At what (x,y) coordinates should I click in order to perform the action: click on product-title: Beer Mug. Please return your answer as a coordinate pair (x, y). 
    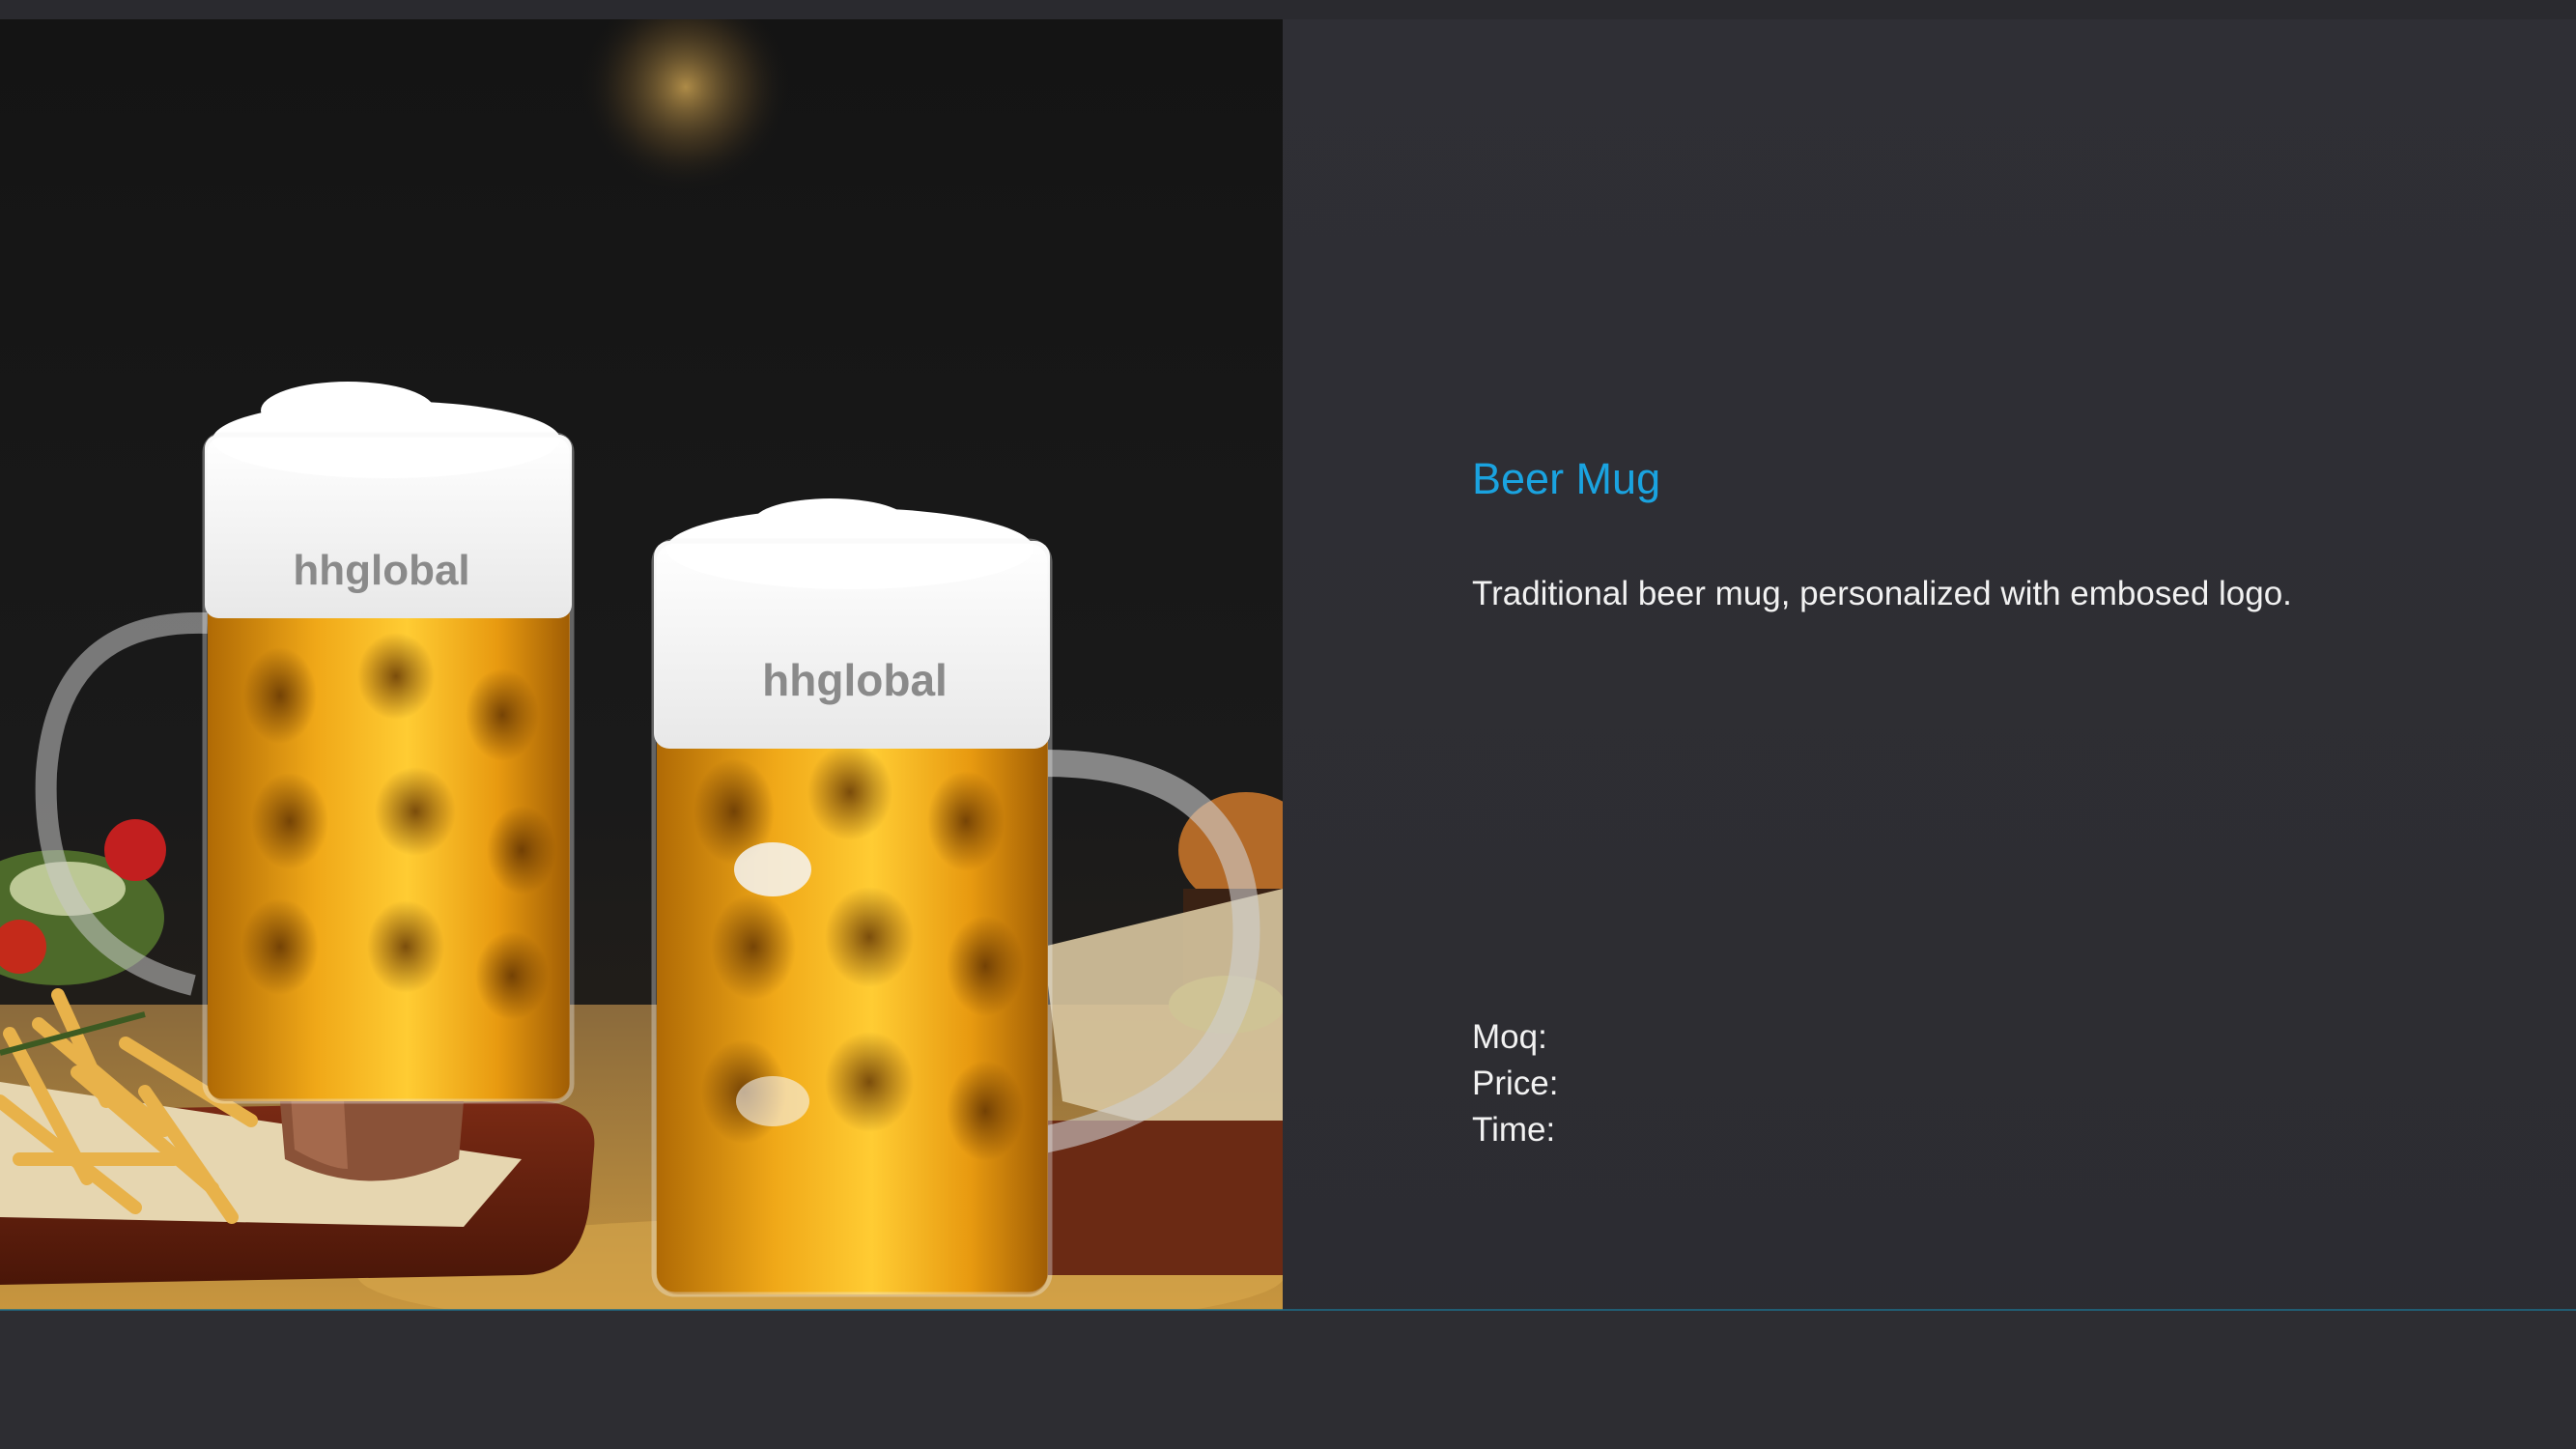
    Looking at the image, I should click on (1566, 478).